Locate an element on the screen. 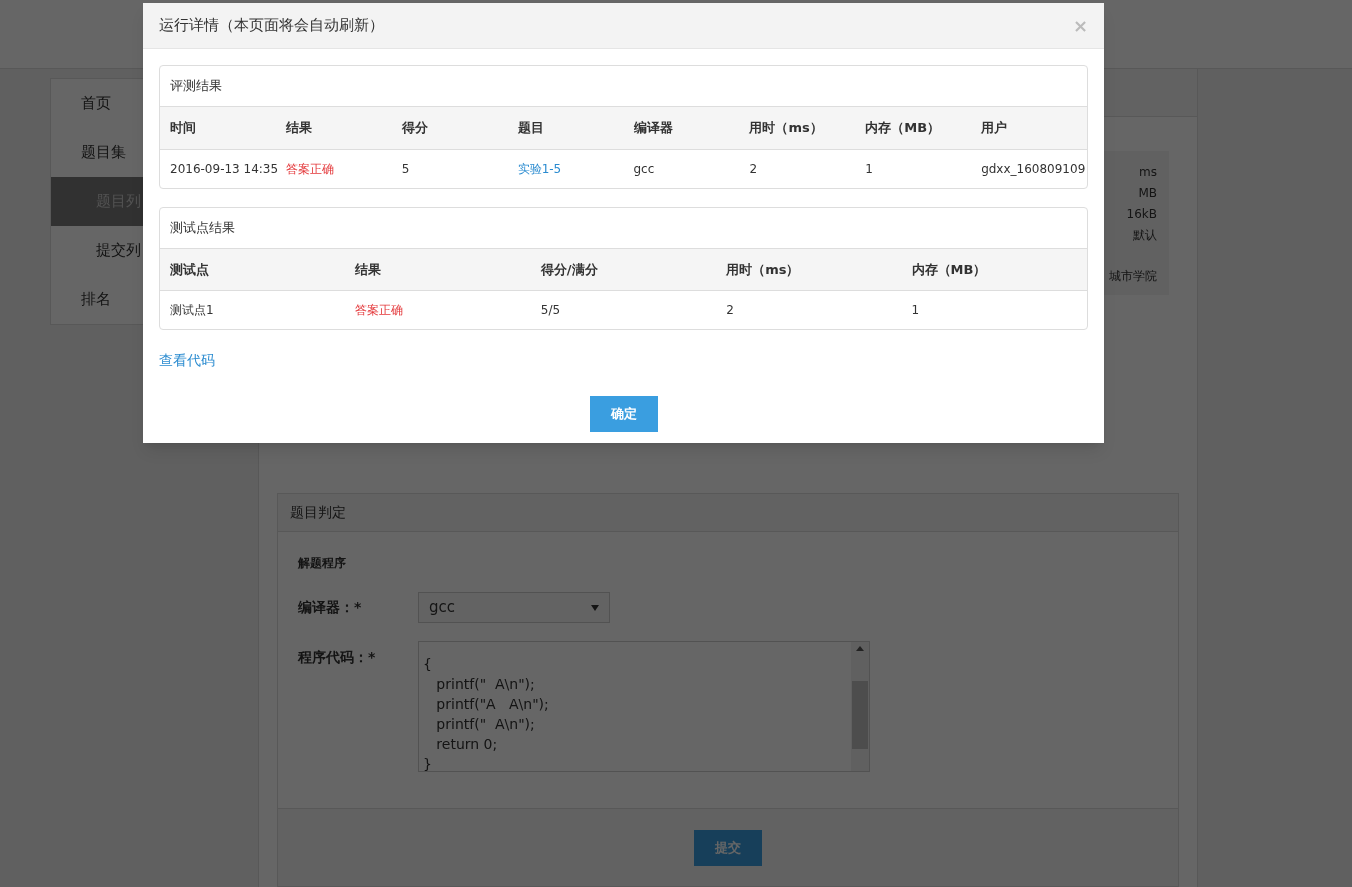  info-text: ms is located at coordinates (1148, 172).